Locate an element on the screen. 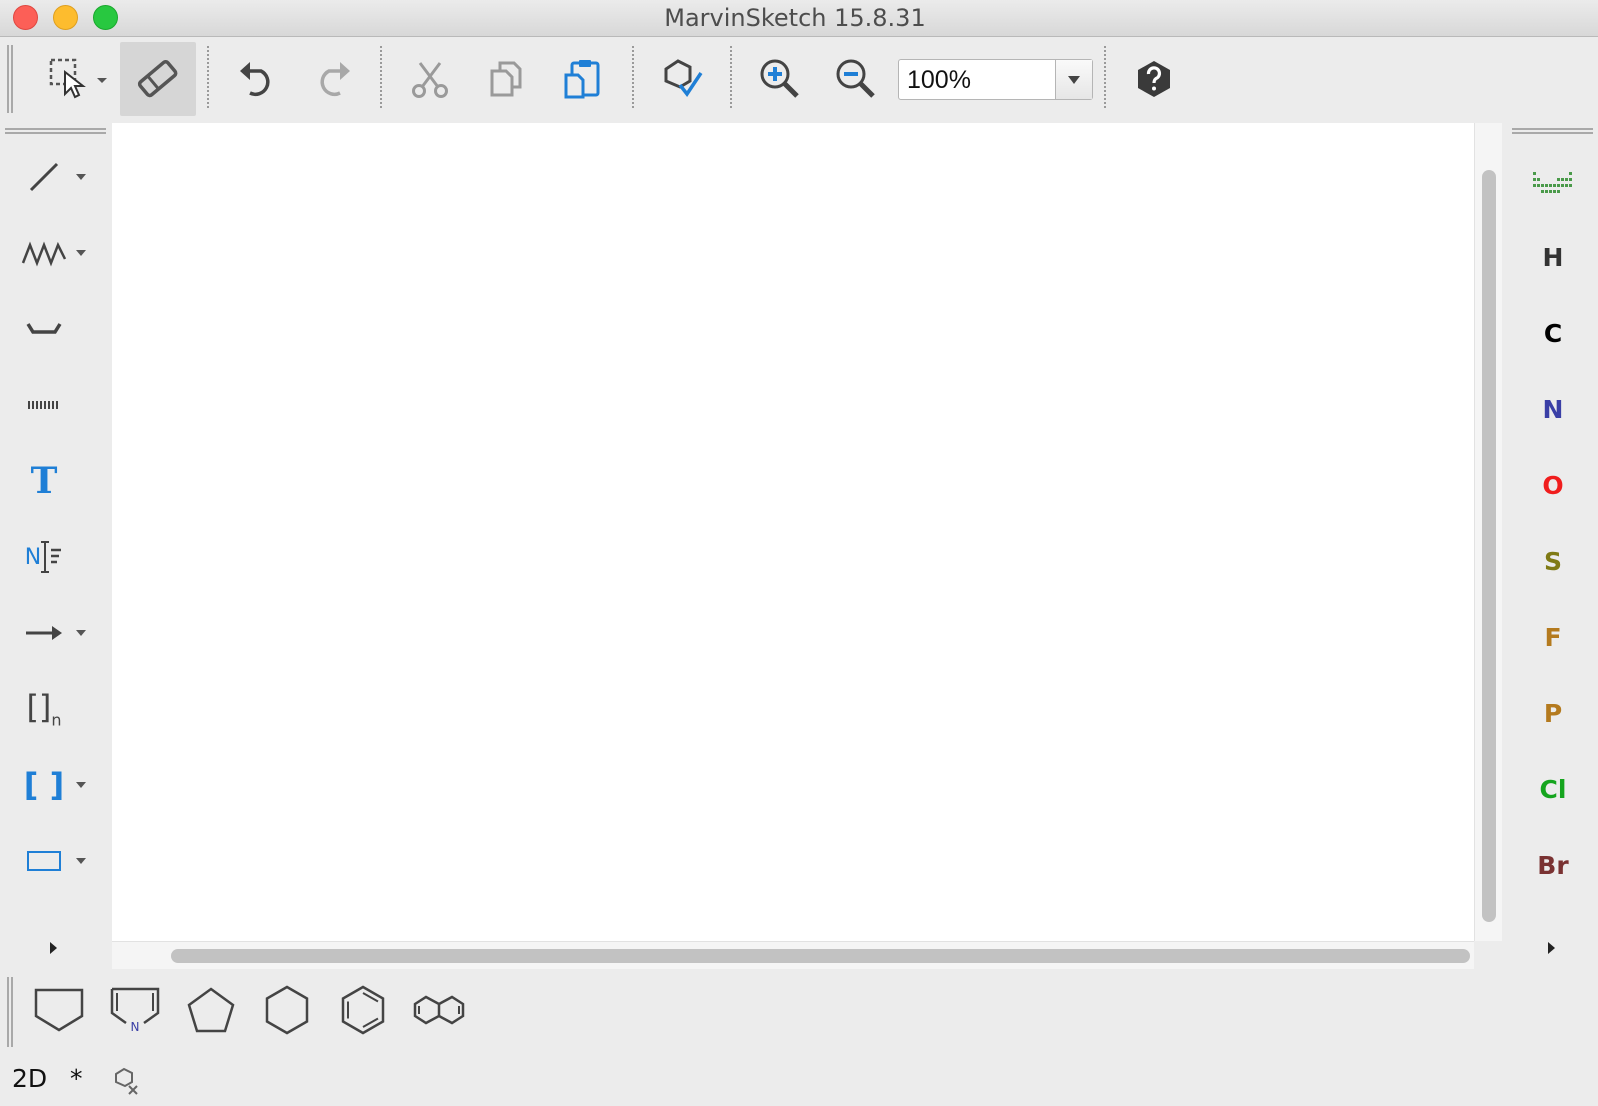 This screenshot has width=1598, height=1106. zoom-value: 100% is located at coordinates (939, 80).